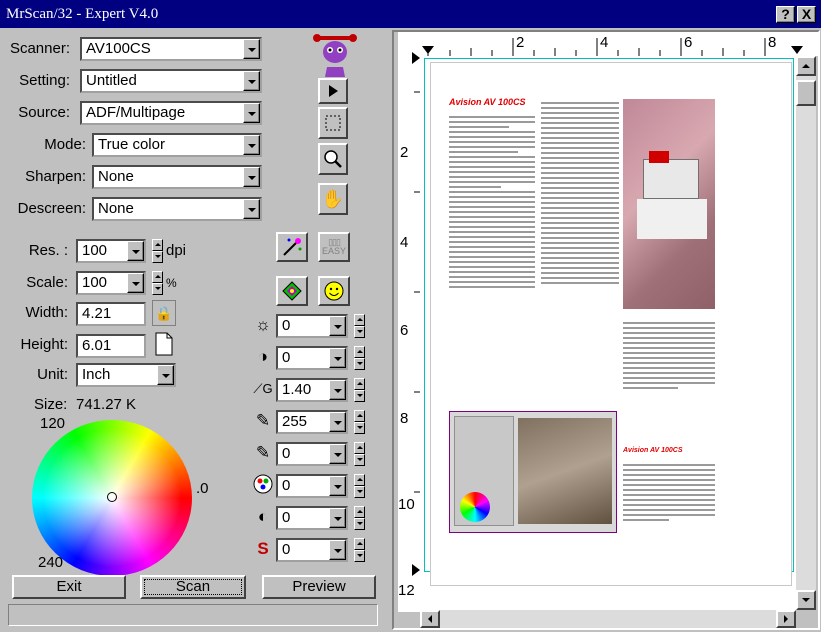 The height and width of the screenshot is (632, 821). I want to click on help-button: ?, so click(785, 14).